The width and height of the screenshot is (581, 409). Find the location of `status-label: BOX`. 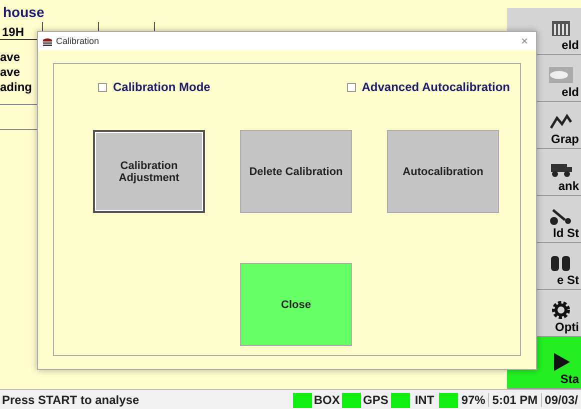

status-label: BOX is located at coordinates (326, 400).